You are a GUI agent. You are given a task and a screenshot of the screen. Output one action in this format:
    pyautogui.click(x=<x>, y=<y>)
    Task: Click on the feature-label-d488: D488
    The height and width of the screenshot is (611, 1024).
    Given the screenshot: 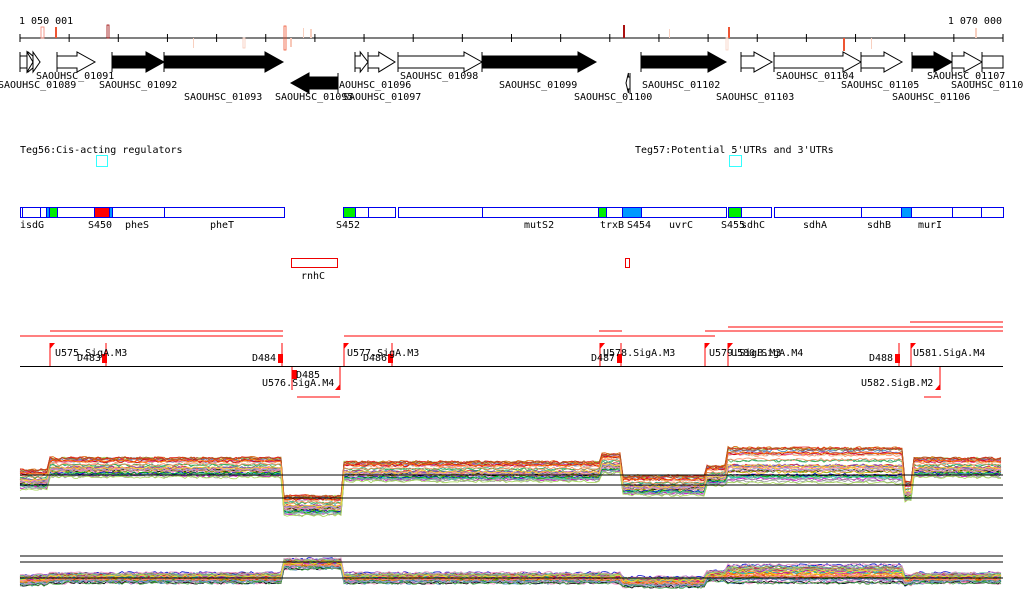 What is the action you would take?
    pyautogui.click(x=881, y=358)
    